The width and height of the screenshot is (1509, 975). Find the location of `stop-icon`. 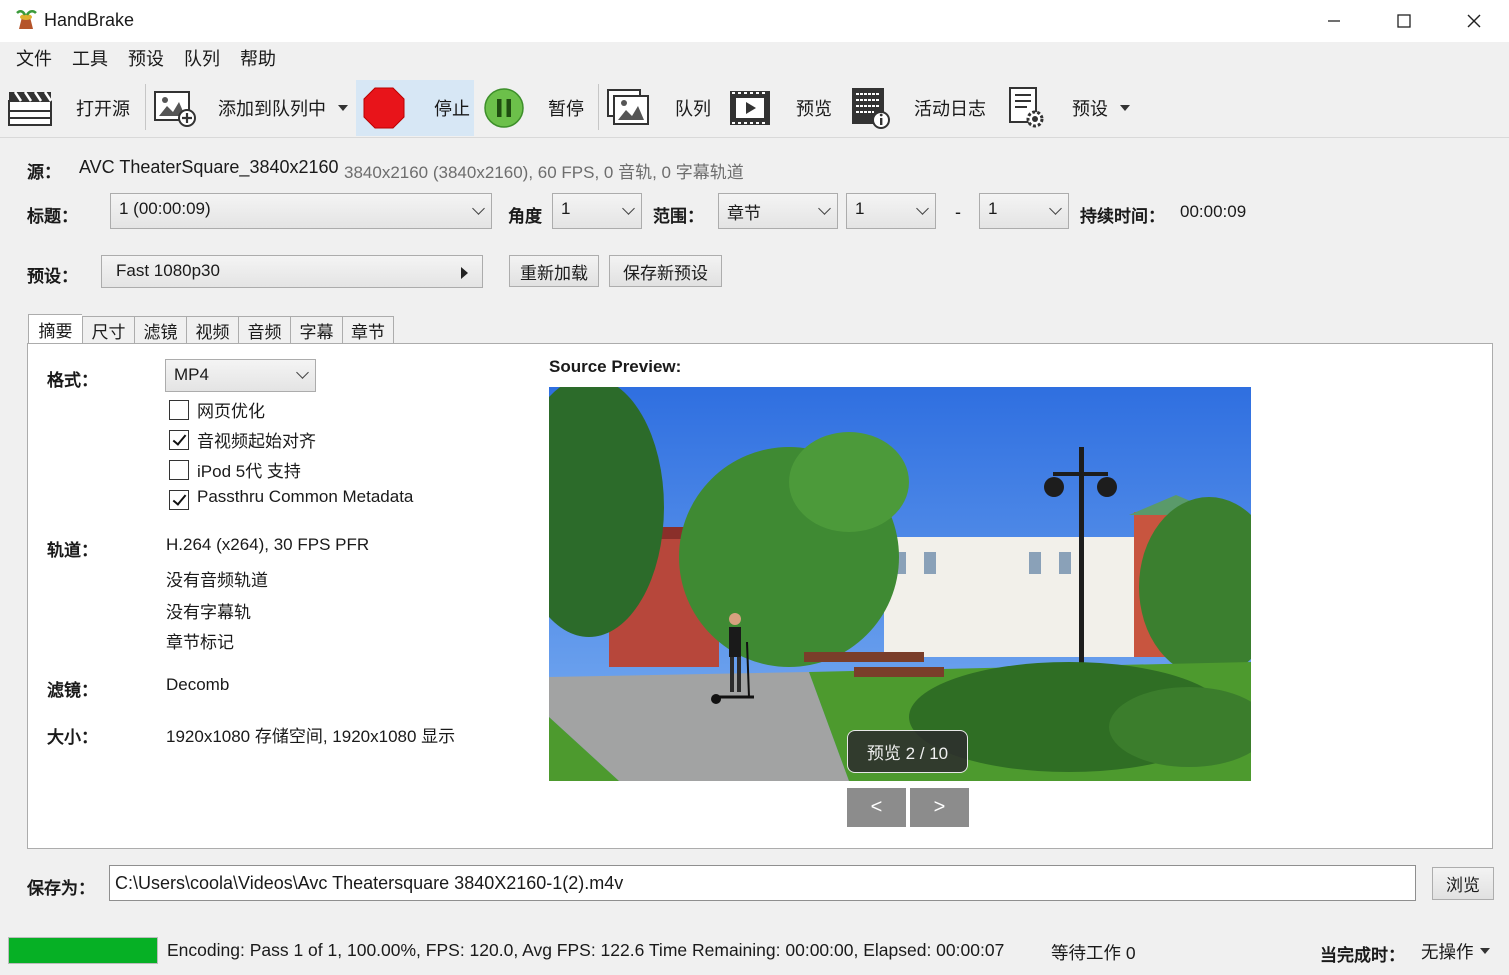

stop-icon is located at coordinates (384, 108).